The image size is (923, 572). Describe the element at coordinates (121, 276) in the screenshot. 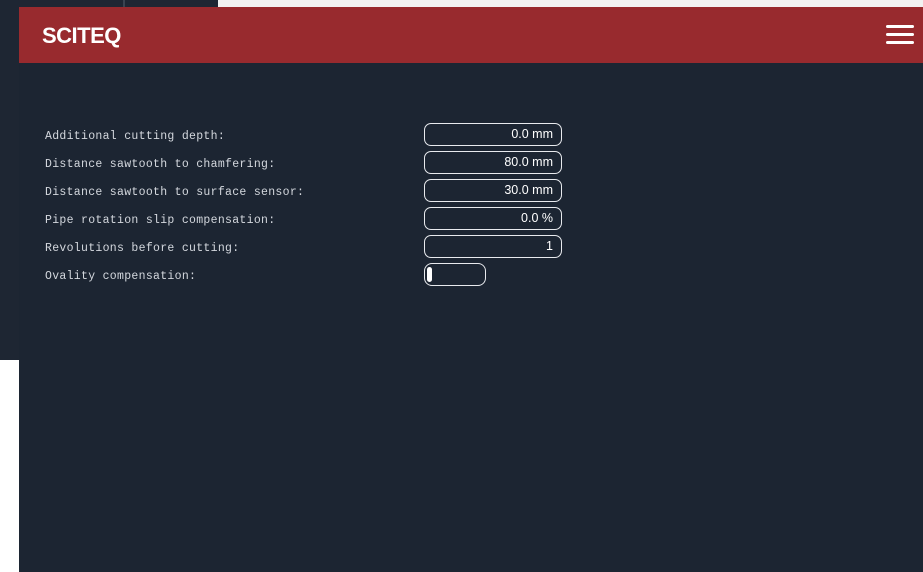

I see `setting-label: Ovality compensation:` at that location.